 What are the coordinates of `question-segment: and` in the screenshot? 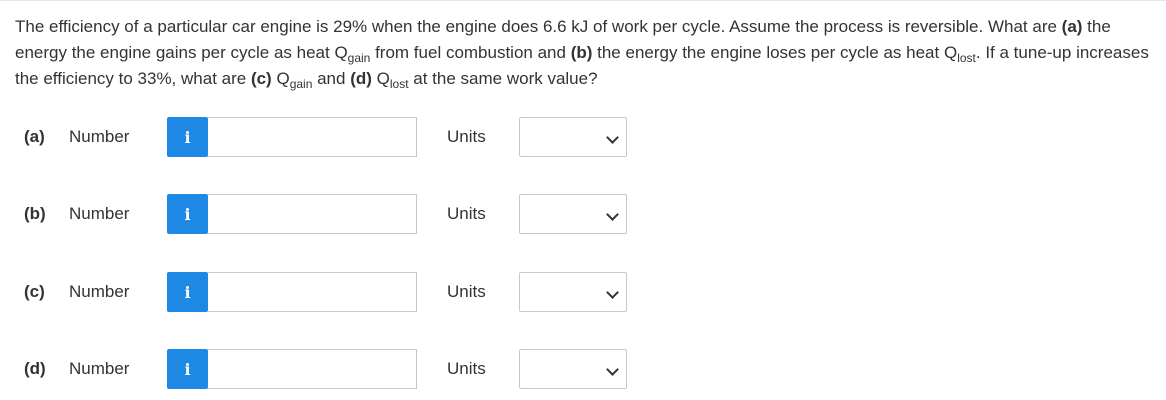 It's located at (331, 78).